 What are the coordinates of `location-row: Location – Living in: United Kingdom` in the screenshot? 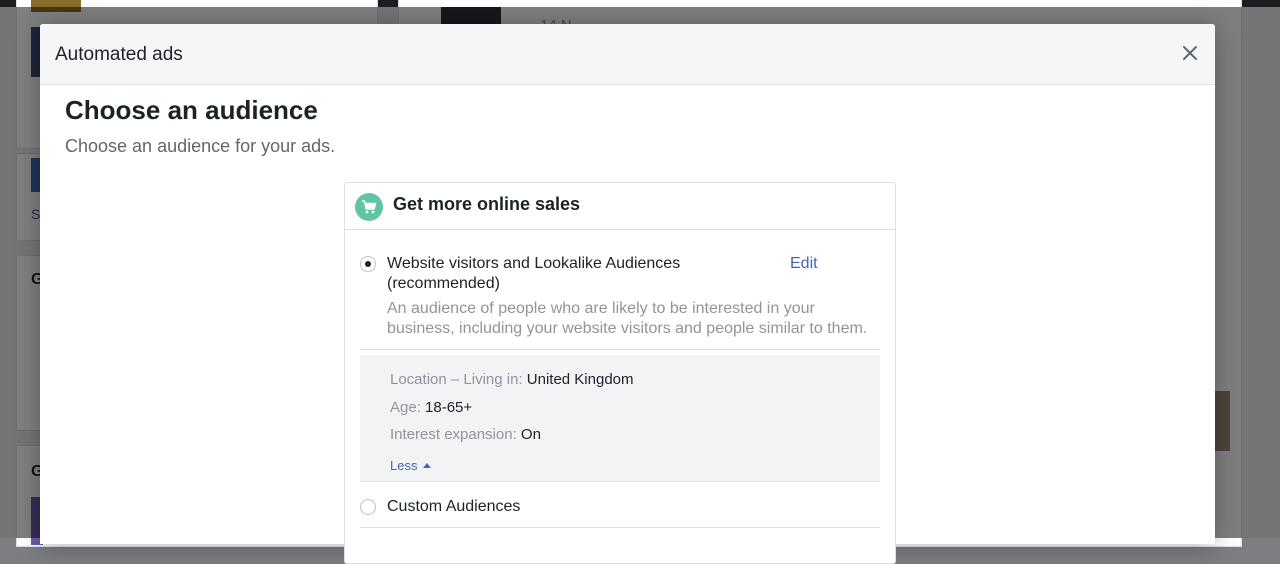 It's located at (512, 379).